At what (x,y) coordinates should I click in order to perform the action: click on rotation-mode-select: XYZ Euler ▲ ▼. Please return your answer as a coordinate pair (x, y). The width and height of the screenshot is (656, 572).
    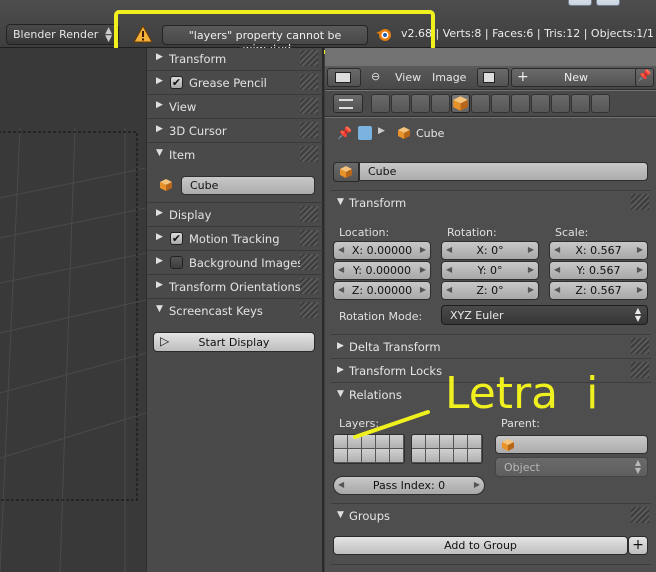
    Looking at the image, I should click on (544, 315).